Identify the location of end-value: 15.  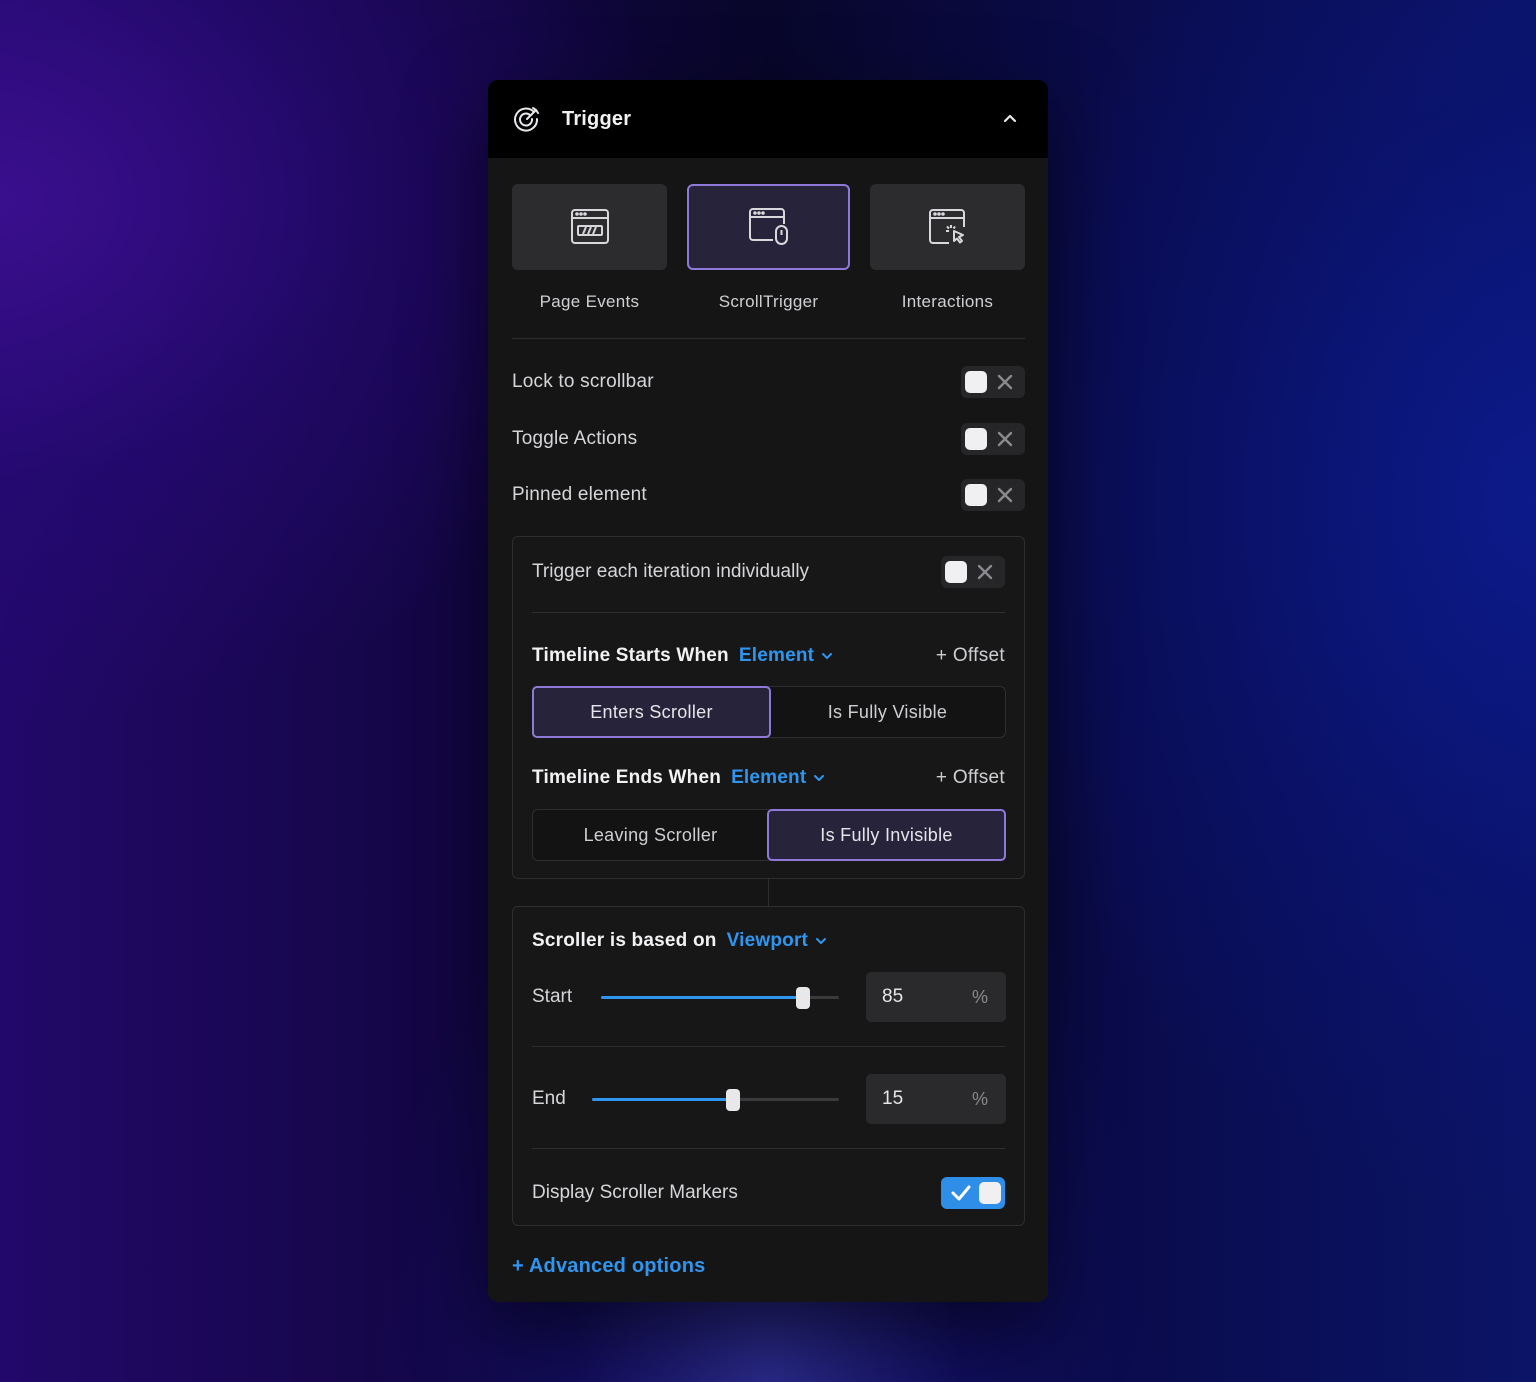
(893, 1098).